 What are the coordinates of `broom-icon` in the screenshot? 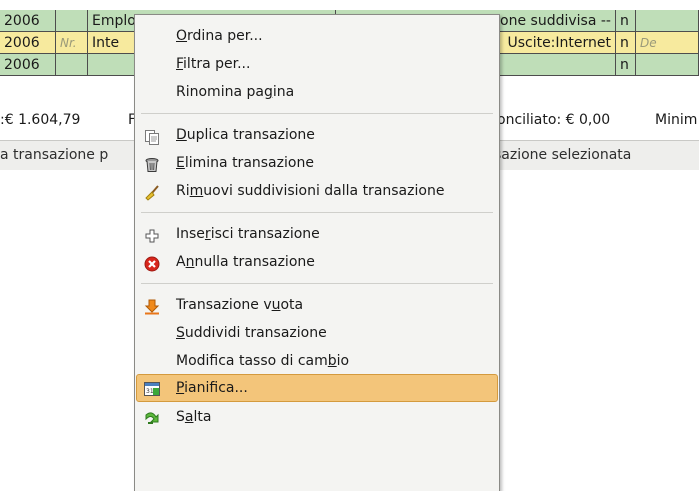 It's located at (152, 192).